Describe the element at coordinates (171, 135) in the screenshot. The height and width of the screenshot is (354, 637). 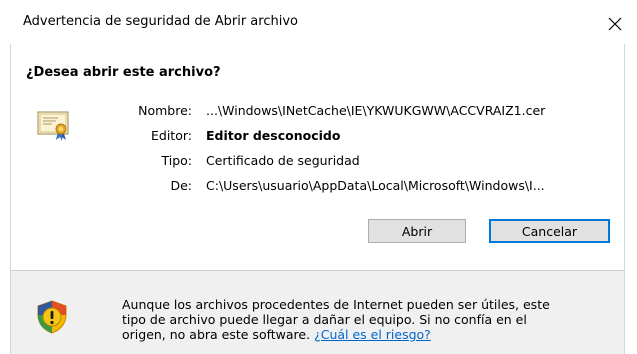
I see `publisher-label: Editor:` at that location.